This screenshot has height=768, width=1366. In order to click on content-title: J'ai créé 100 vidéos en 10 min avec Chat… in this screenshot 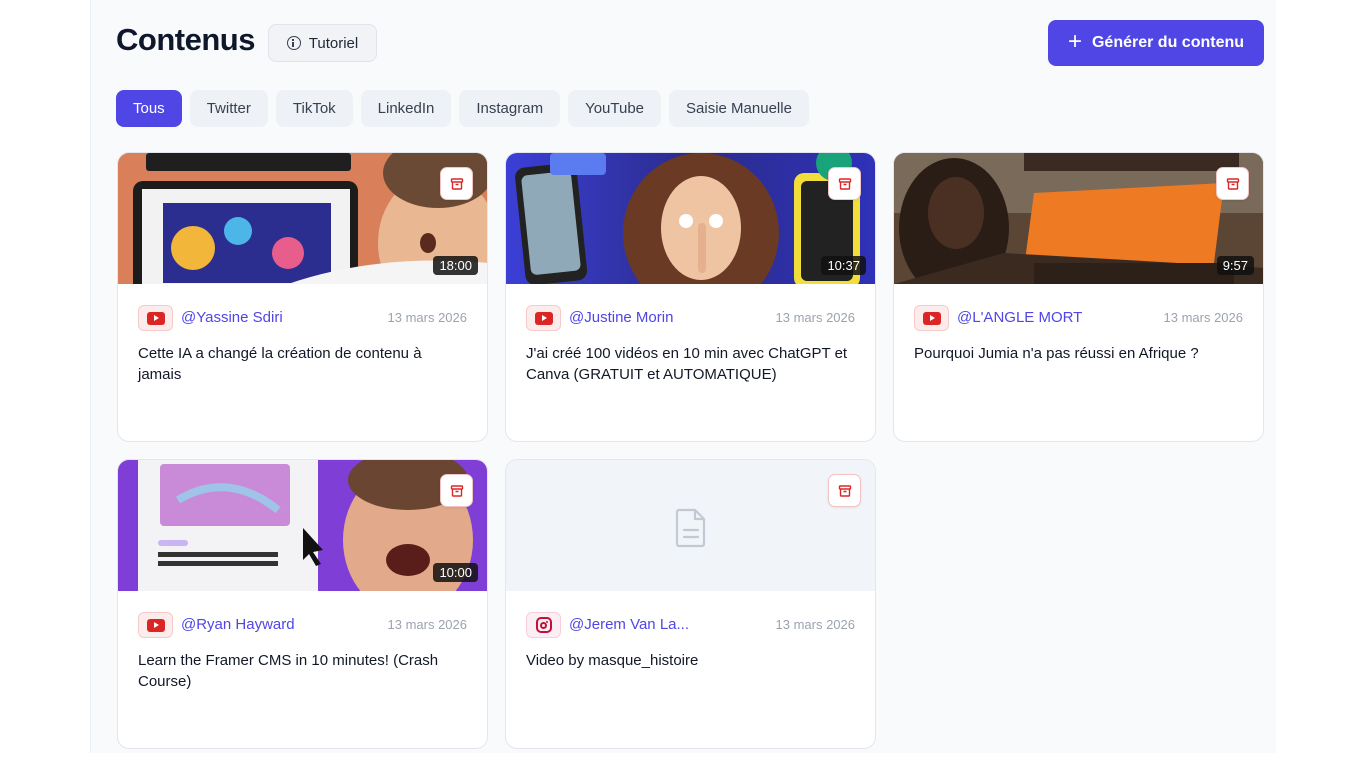, I will do `click(687, 364)`.